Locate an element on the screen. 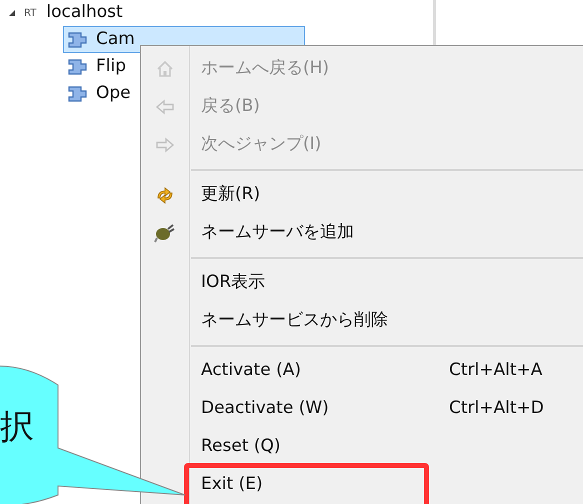 Image resolution: width=583 pixels, height=504 pixels. server-label: RT is located at coordinates (30, 13).